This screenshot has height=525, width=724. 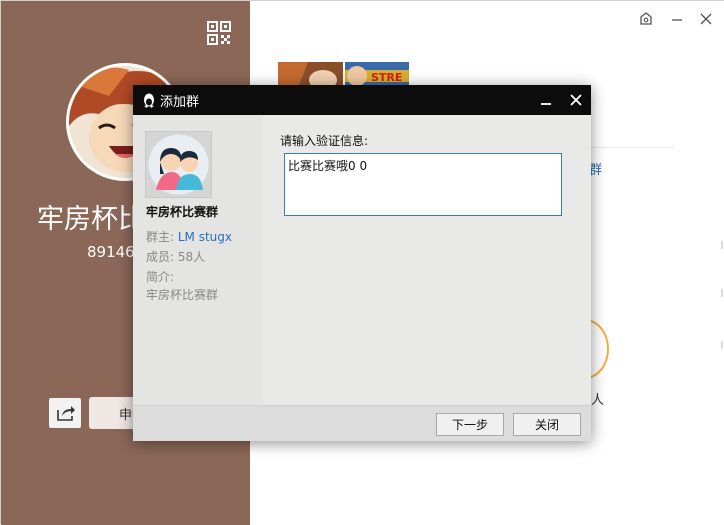 What do you see at coordinates (191, 257) in the screenshot?
I see `members-value: 58人` at bounding box center [191, 257].